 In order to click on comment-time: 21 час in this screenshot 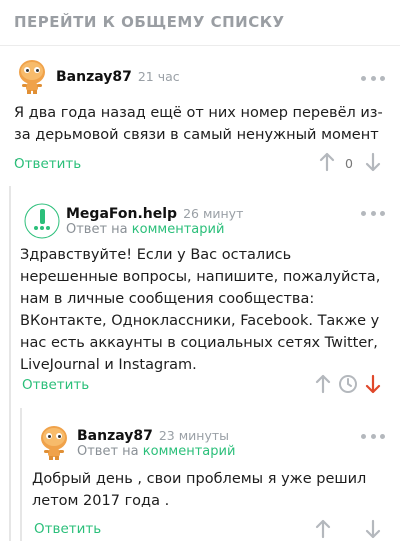, I will do `click(158, 76)`.